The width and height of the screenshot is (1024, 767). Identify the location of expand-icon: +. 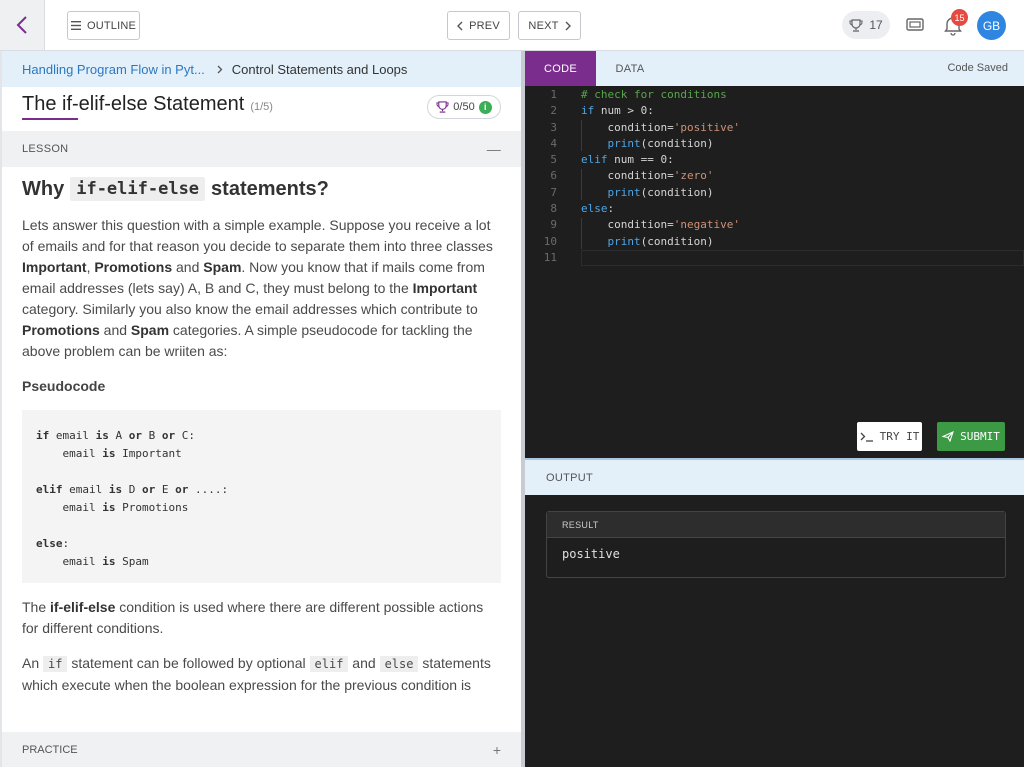
(497, 750).